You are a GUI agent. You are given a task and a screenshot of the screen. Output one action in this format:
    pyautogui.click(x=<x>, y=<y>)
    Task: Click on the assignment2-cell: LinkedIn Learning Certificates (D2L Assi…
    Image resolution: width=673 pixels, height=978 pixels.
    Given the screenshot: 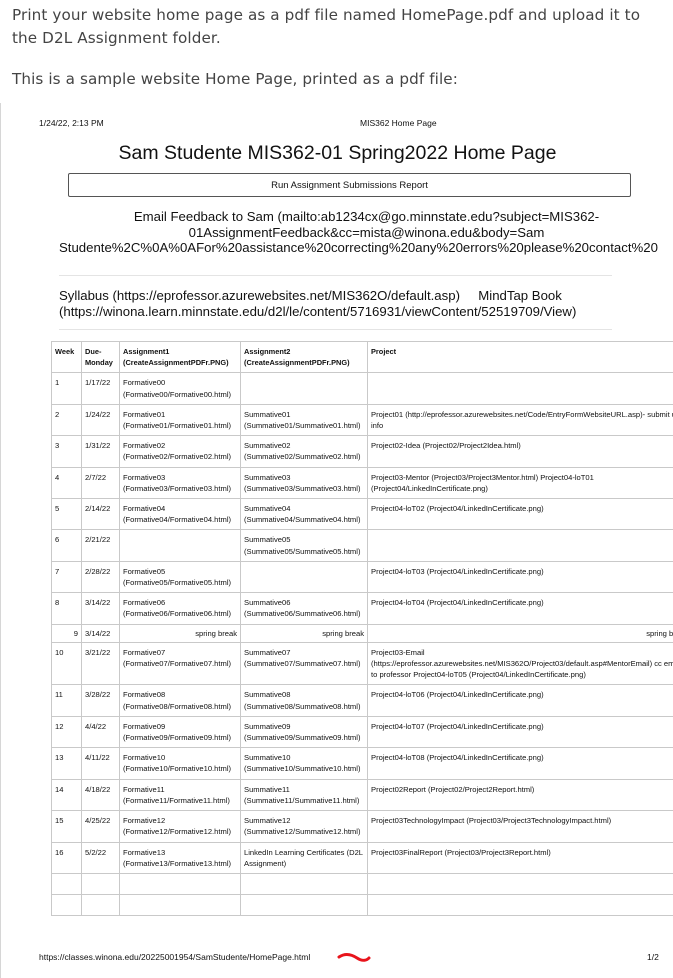 What is the action you would take?
    pyautogui.click(x=304, y=857)
    